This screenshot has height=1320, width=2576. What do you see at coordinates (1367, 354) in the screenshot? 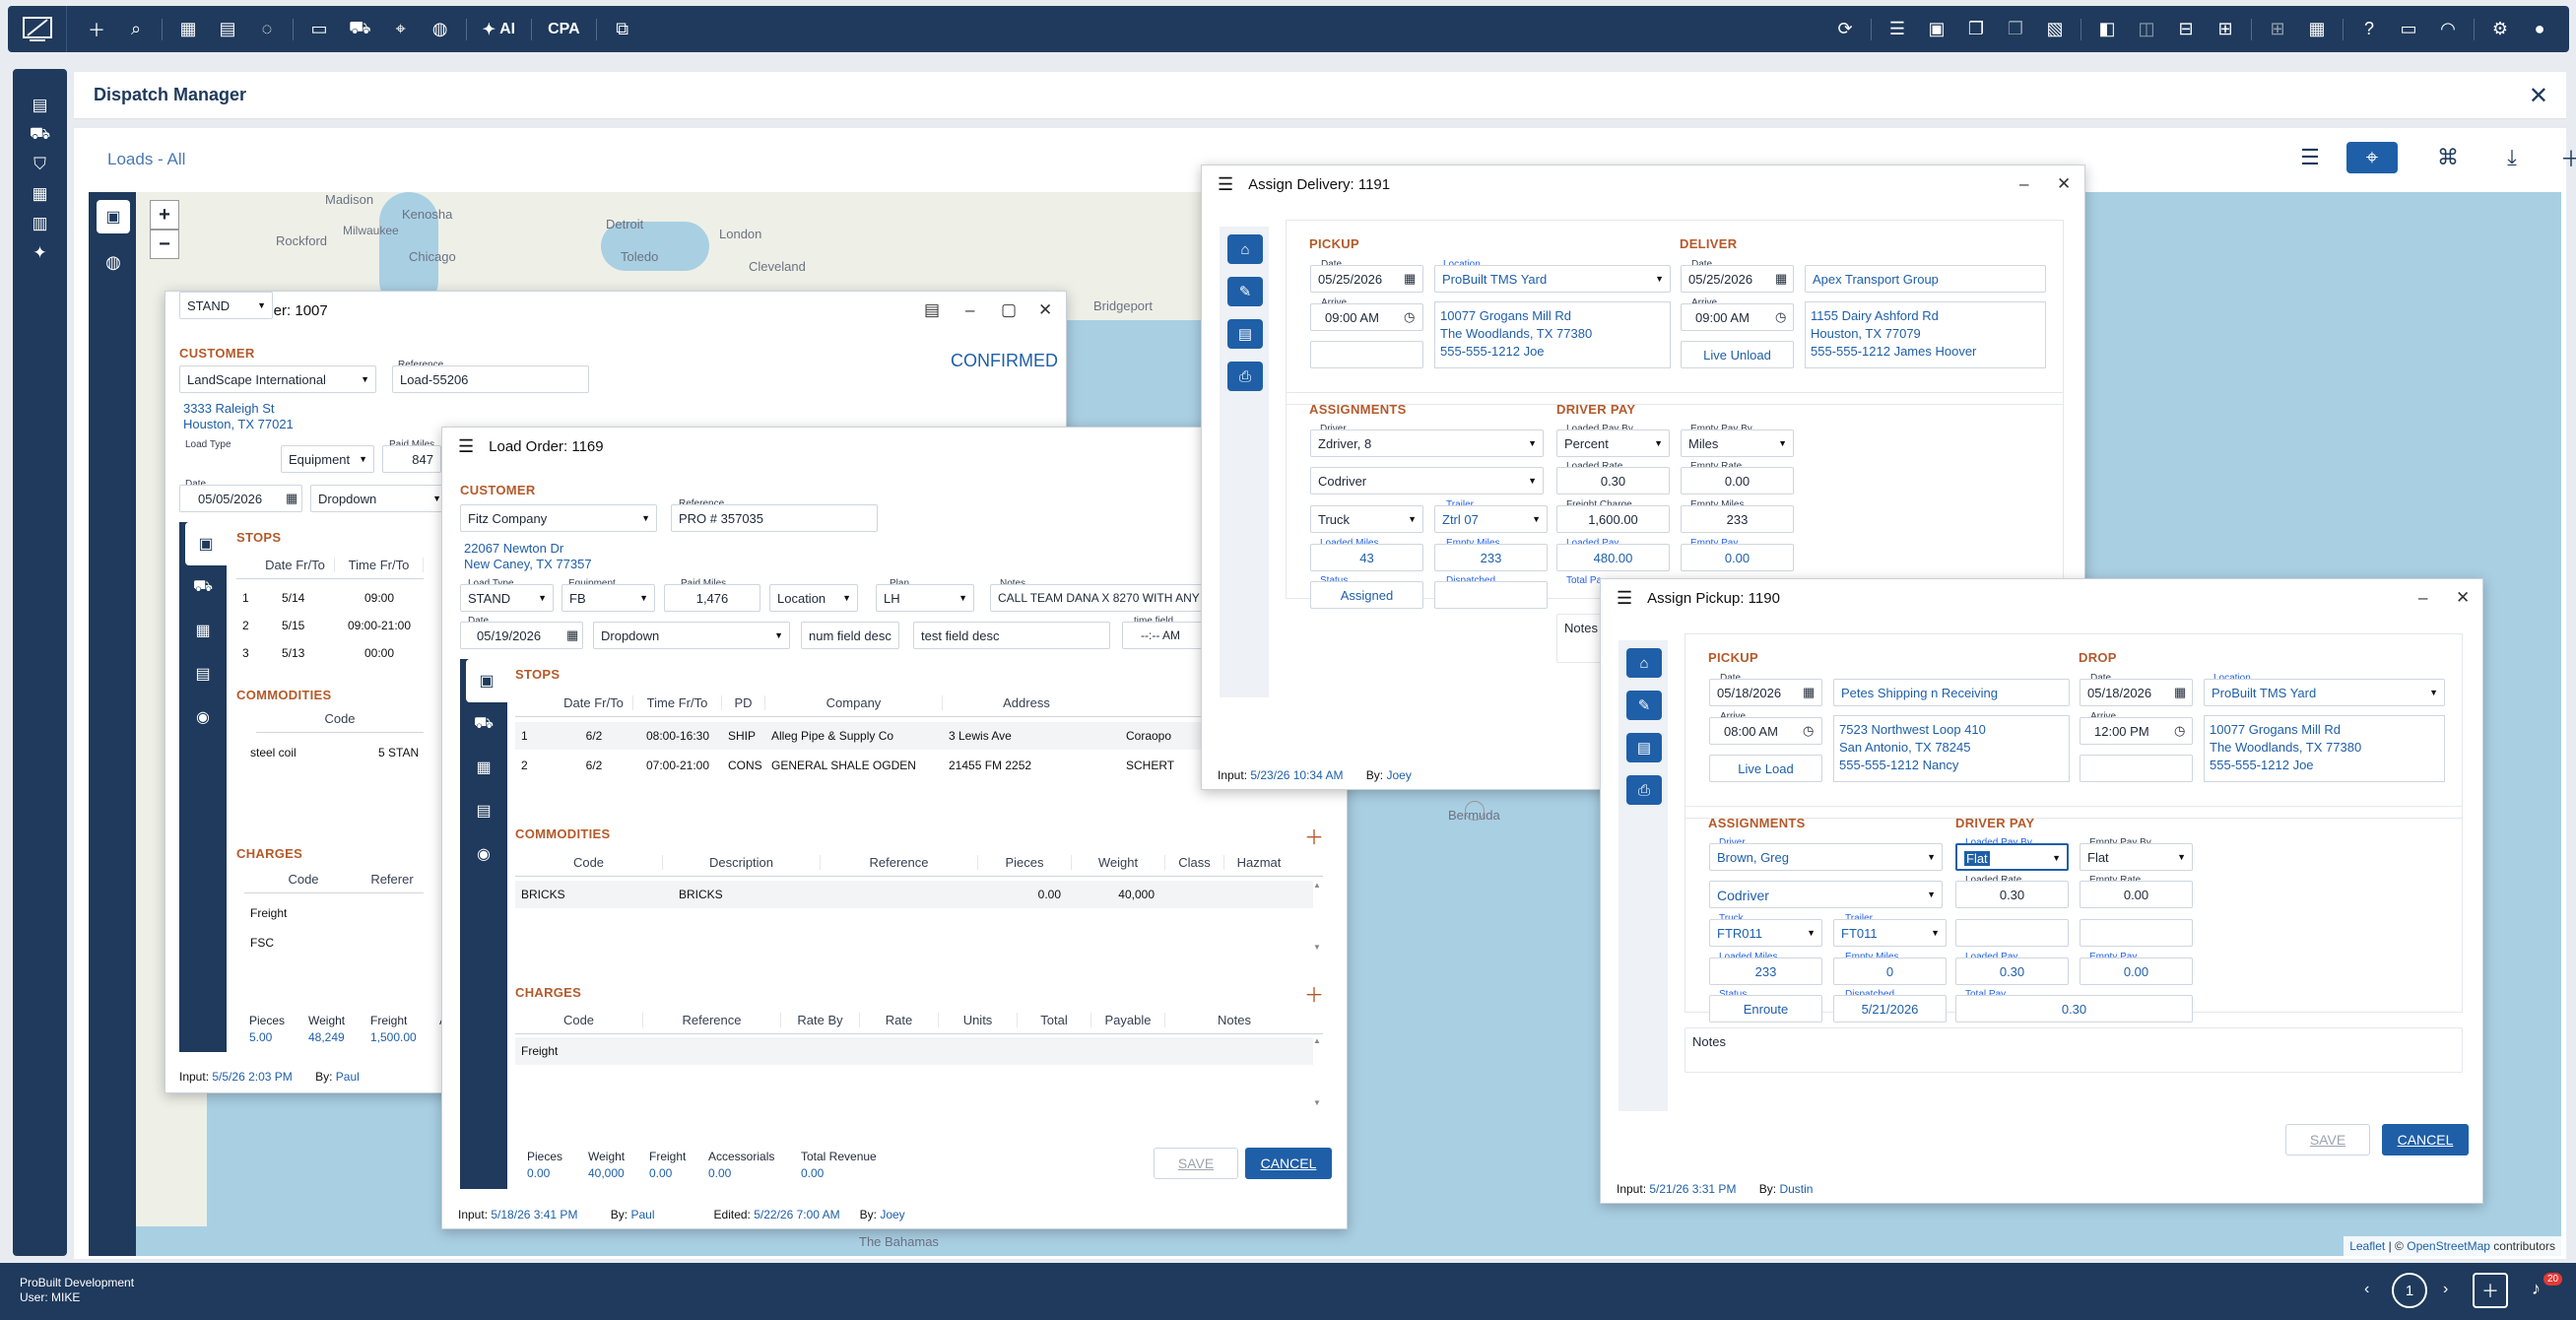
I see `pickup-extra-field` at bounding box center [1367, 354].